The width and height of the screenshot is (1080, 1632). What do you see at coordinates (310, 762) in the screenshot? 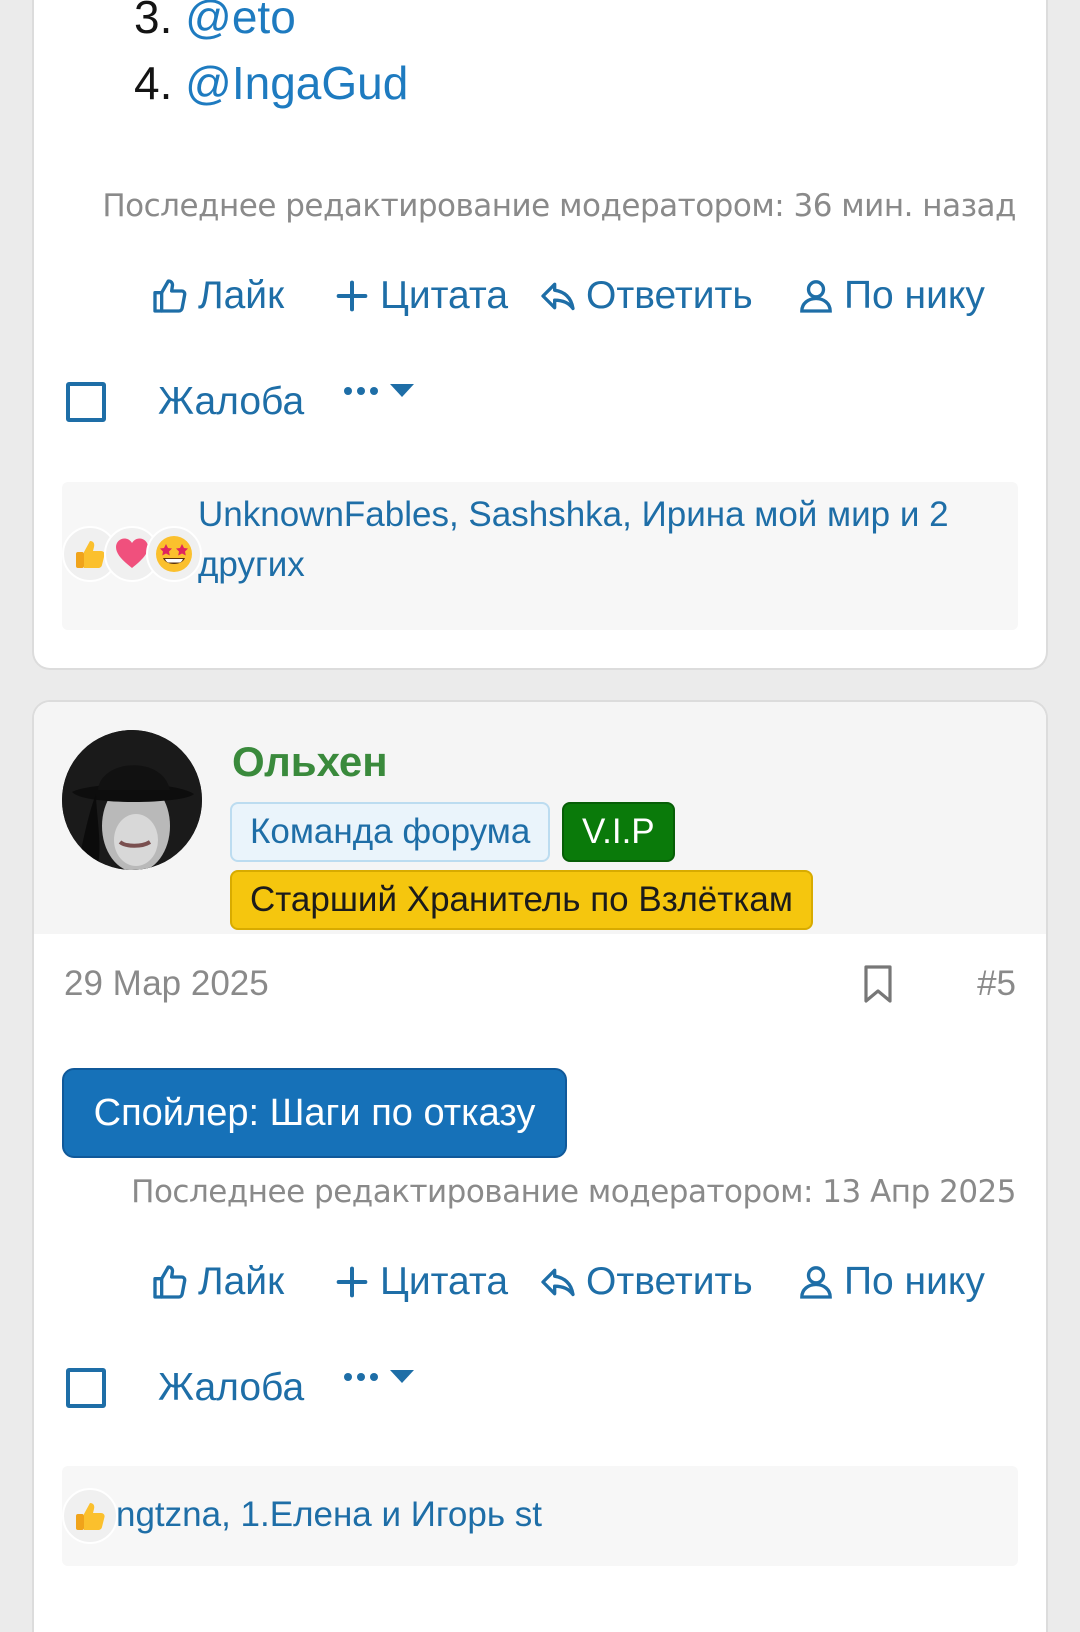
I see `username-link: Ольхен` at bounding box center [310, 762].